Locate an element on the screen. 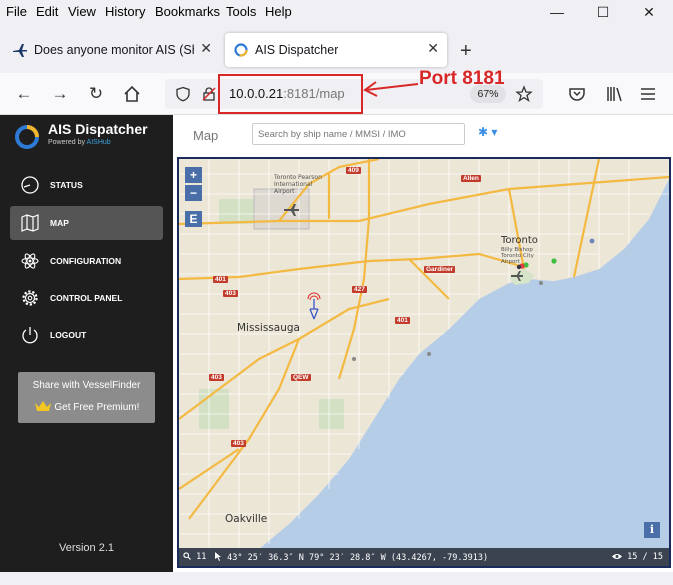 The width and height of the screenshot is (673, 585). maximize-button: ☐ is located at coordinates (603, 12).